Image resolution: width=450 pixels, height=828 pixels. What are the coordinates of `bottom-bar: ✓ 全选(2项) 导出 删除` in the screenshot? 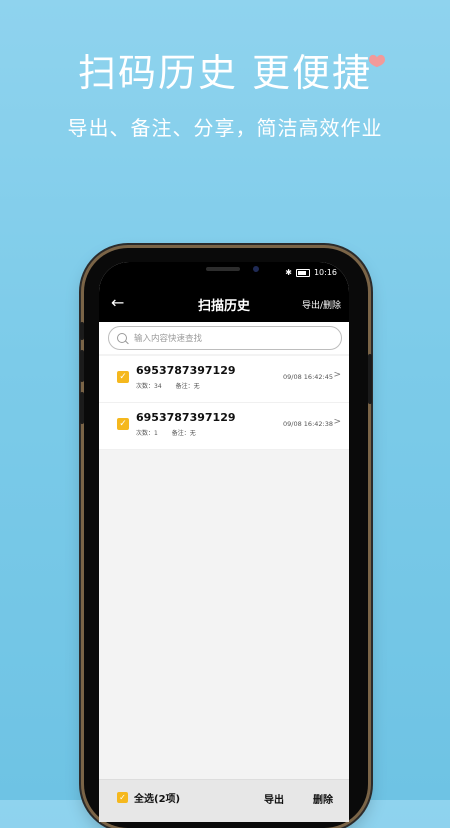 It's located at (224, 800).